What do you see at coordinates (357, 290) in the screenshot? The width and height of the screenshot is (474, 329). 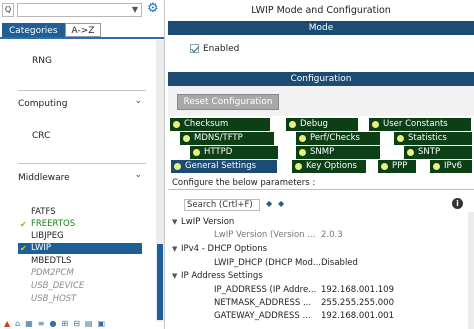 I see `param-value: 192.168.001.109` at bounding box center [357, 290].